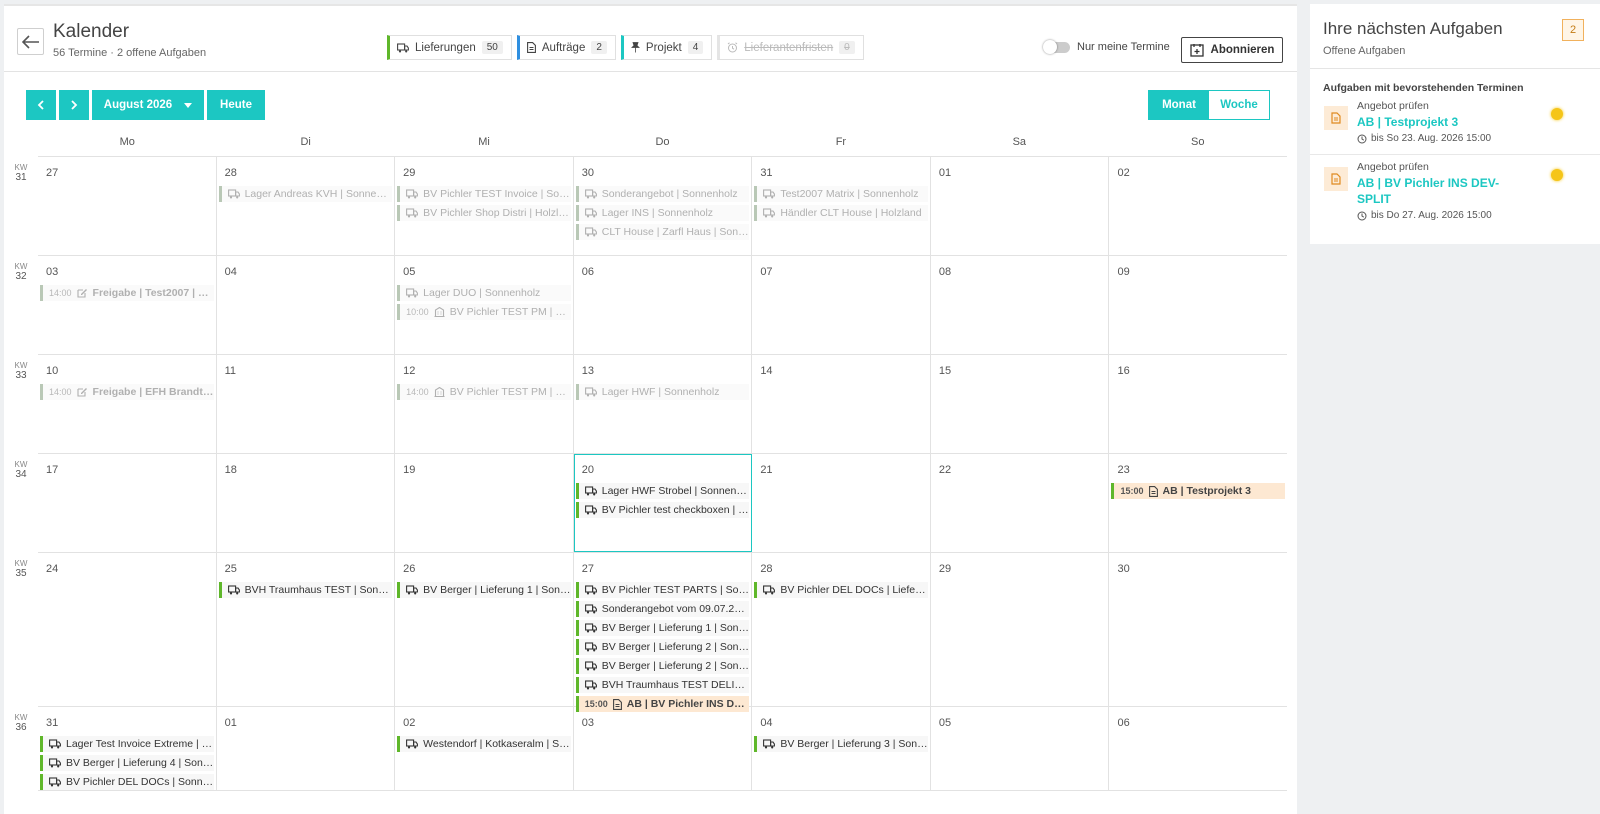  I want to click on day-cell: 03 14:00 Freigabe | Test2007 | Baustelle, so click(127, 305).